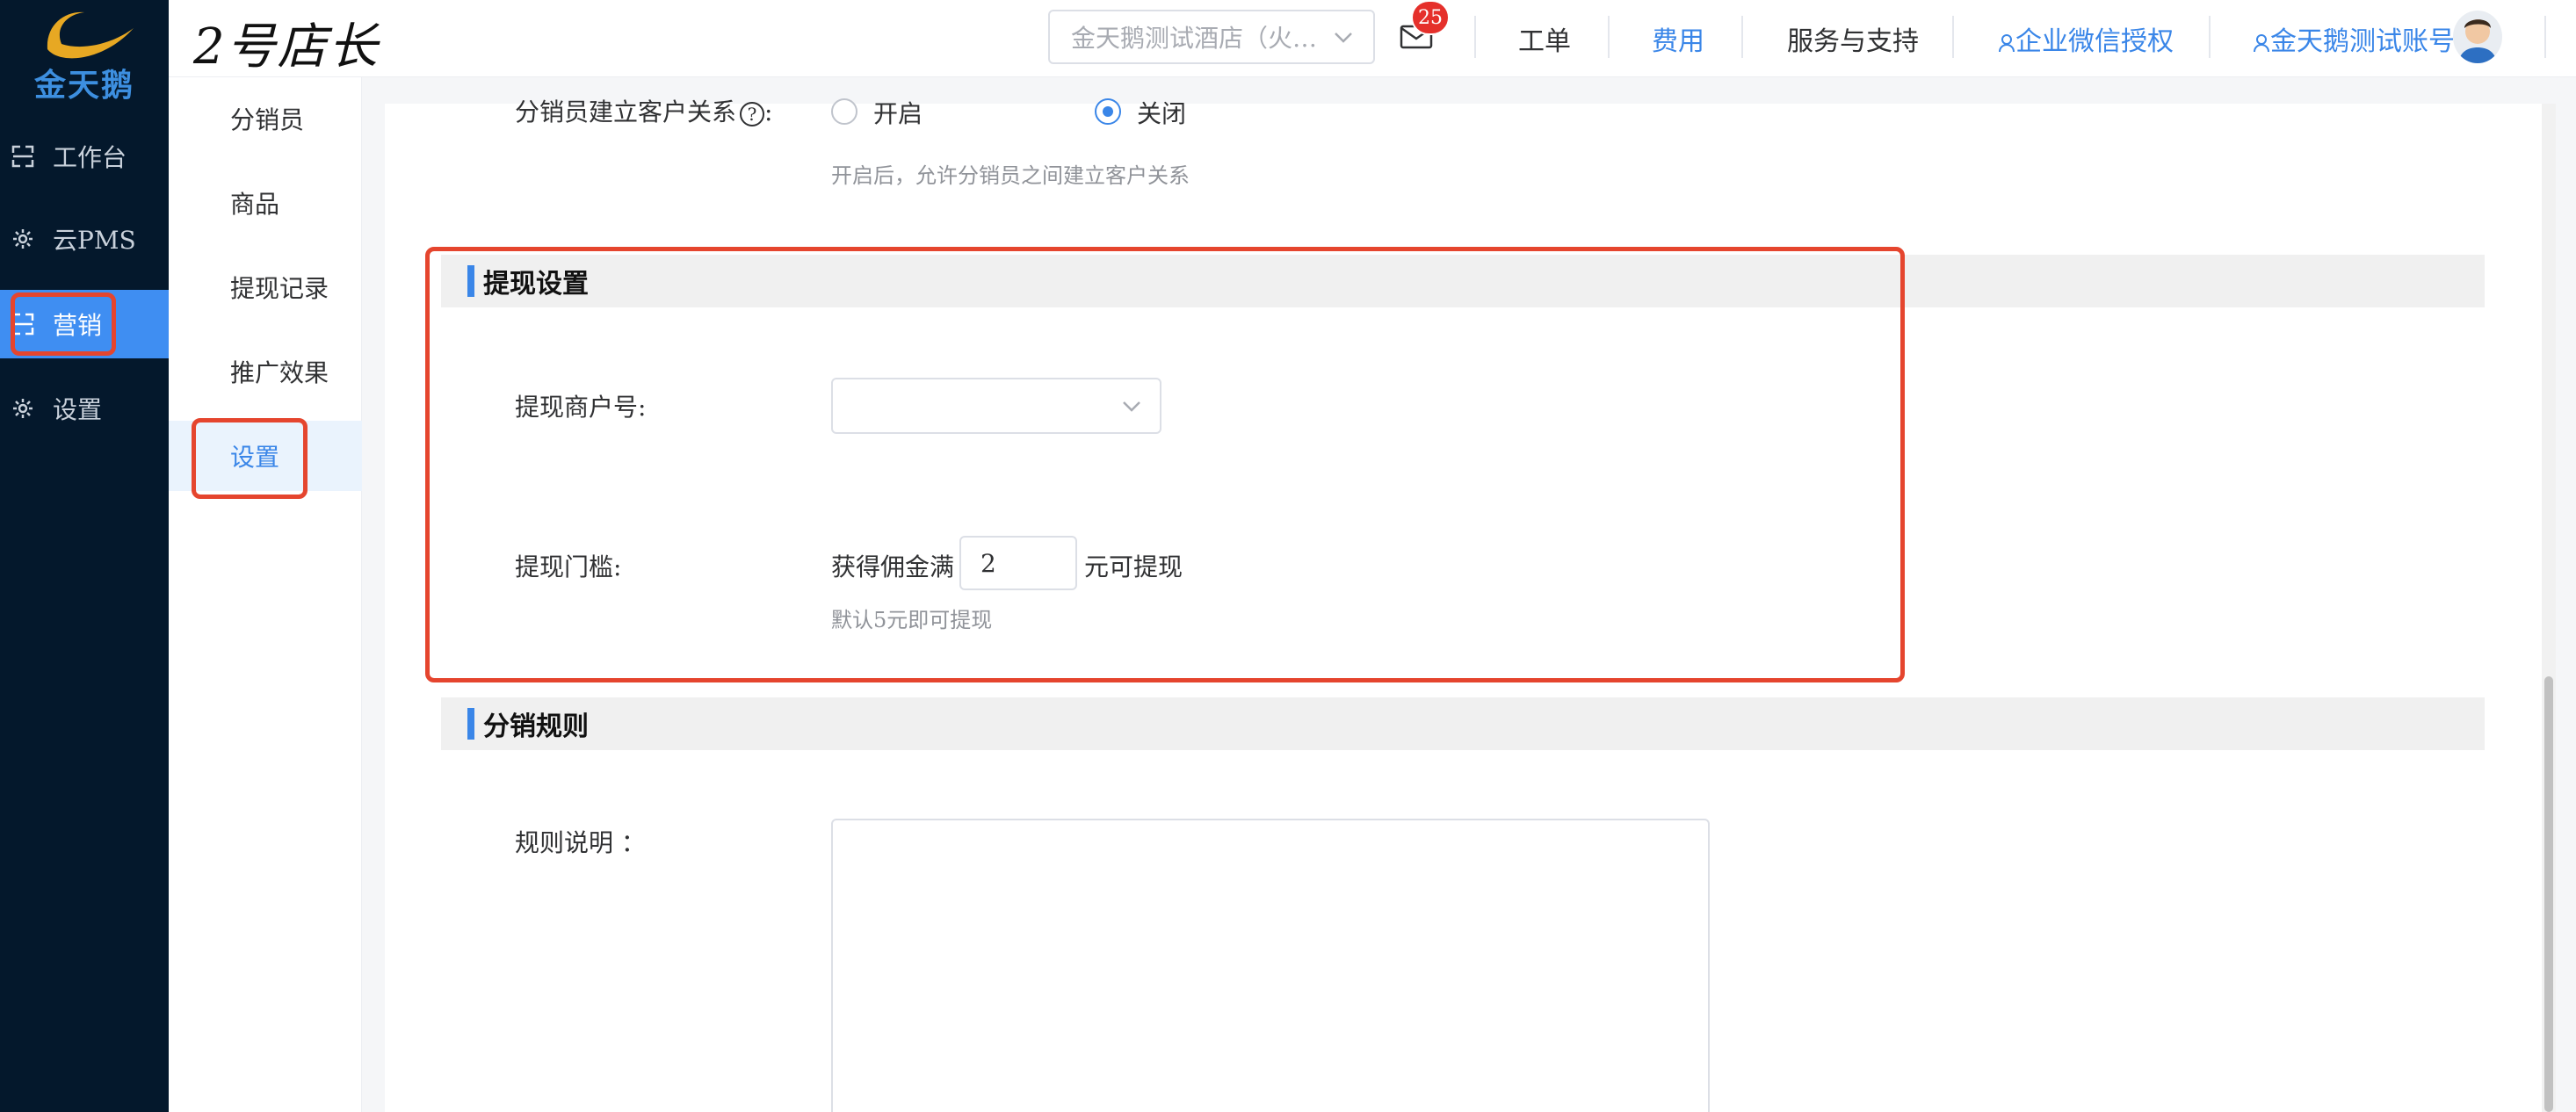 This screenshot has width=2576, height=1112. What do you see at coordinates (90, 157) in the screenshot?
I see `sidebar-item-label: 工作台` at bounding box center [90, 157].